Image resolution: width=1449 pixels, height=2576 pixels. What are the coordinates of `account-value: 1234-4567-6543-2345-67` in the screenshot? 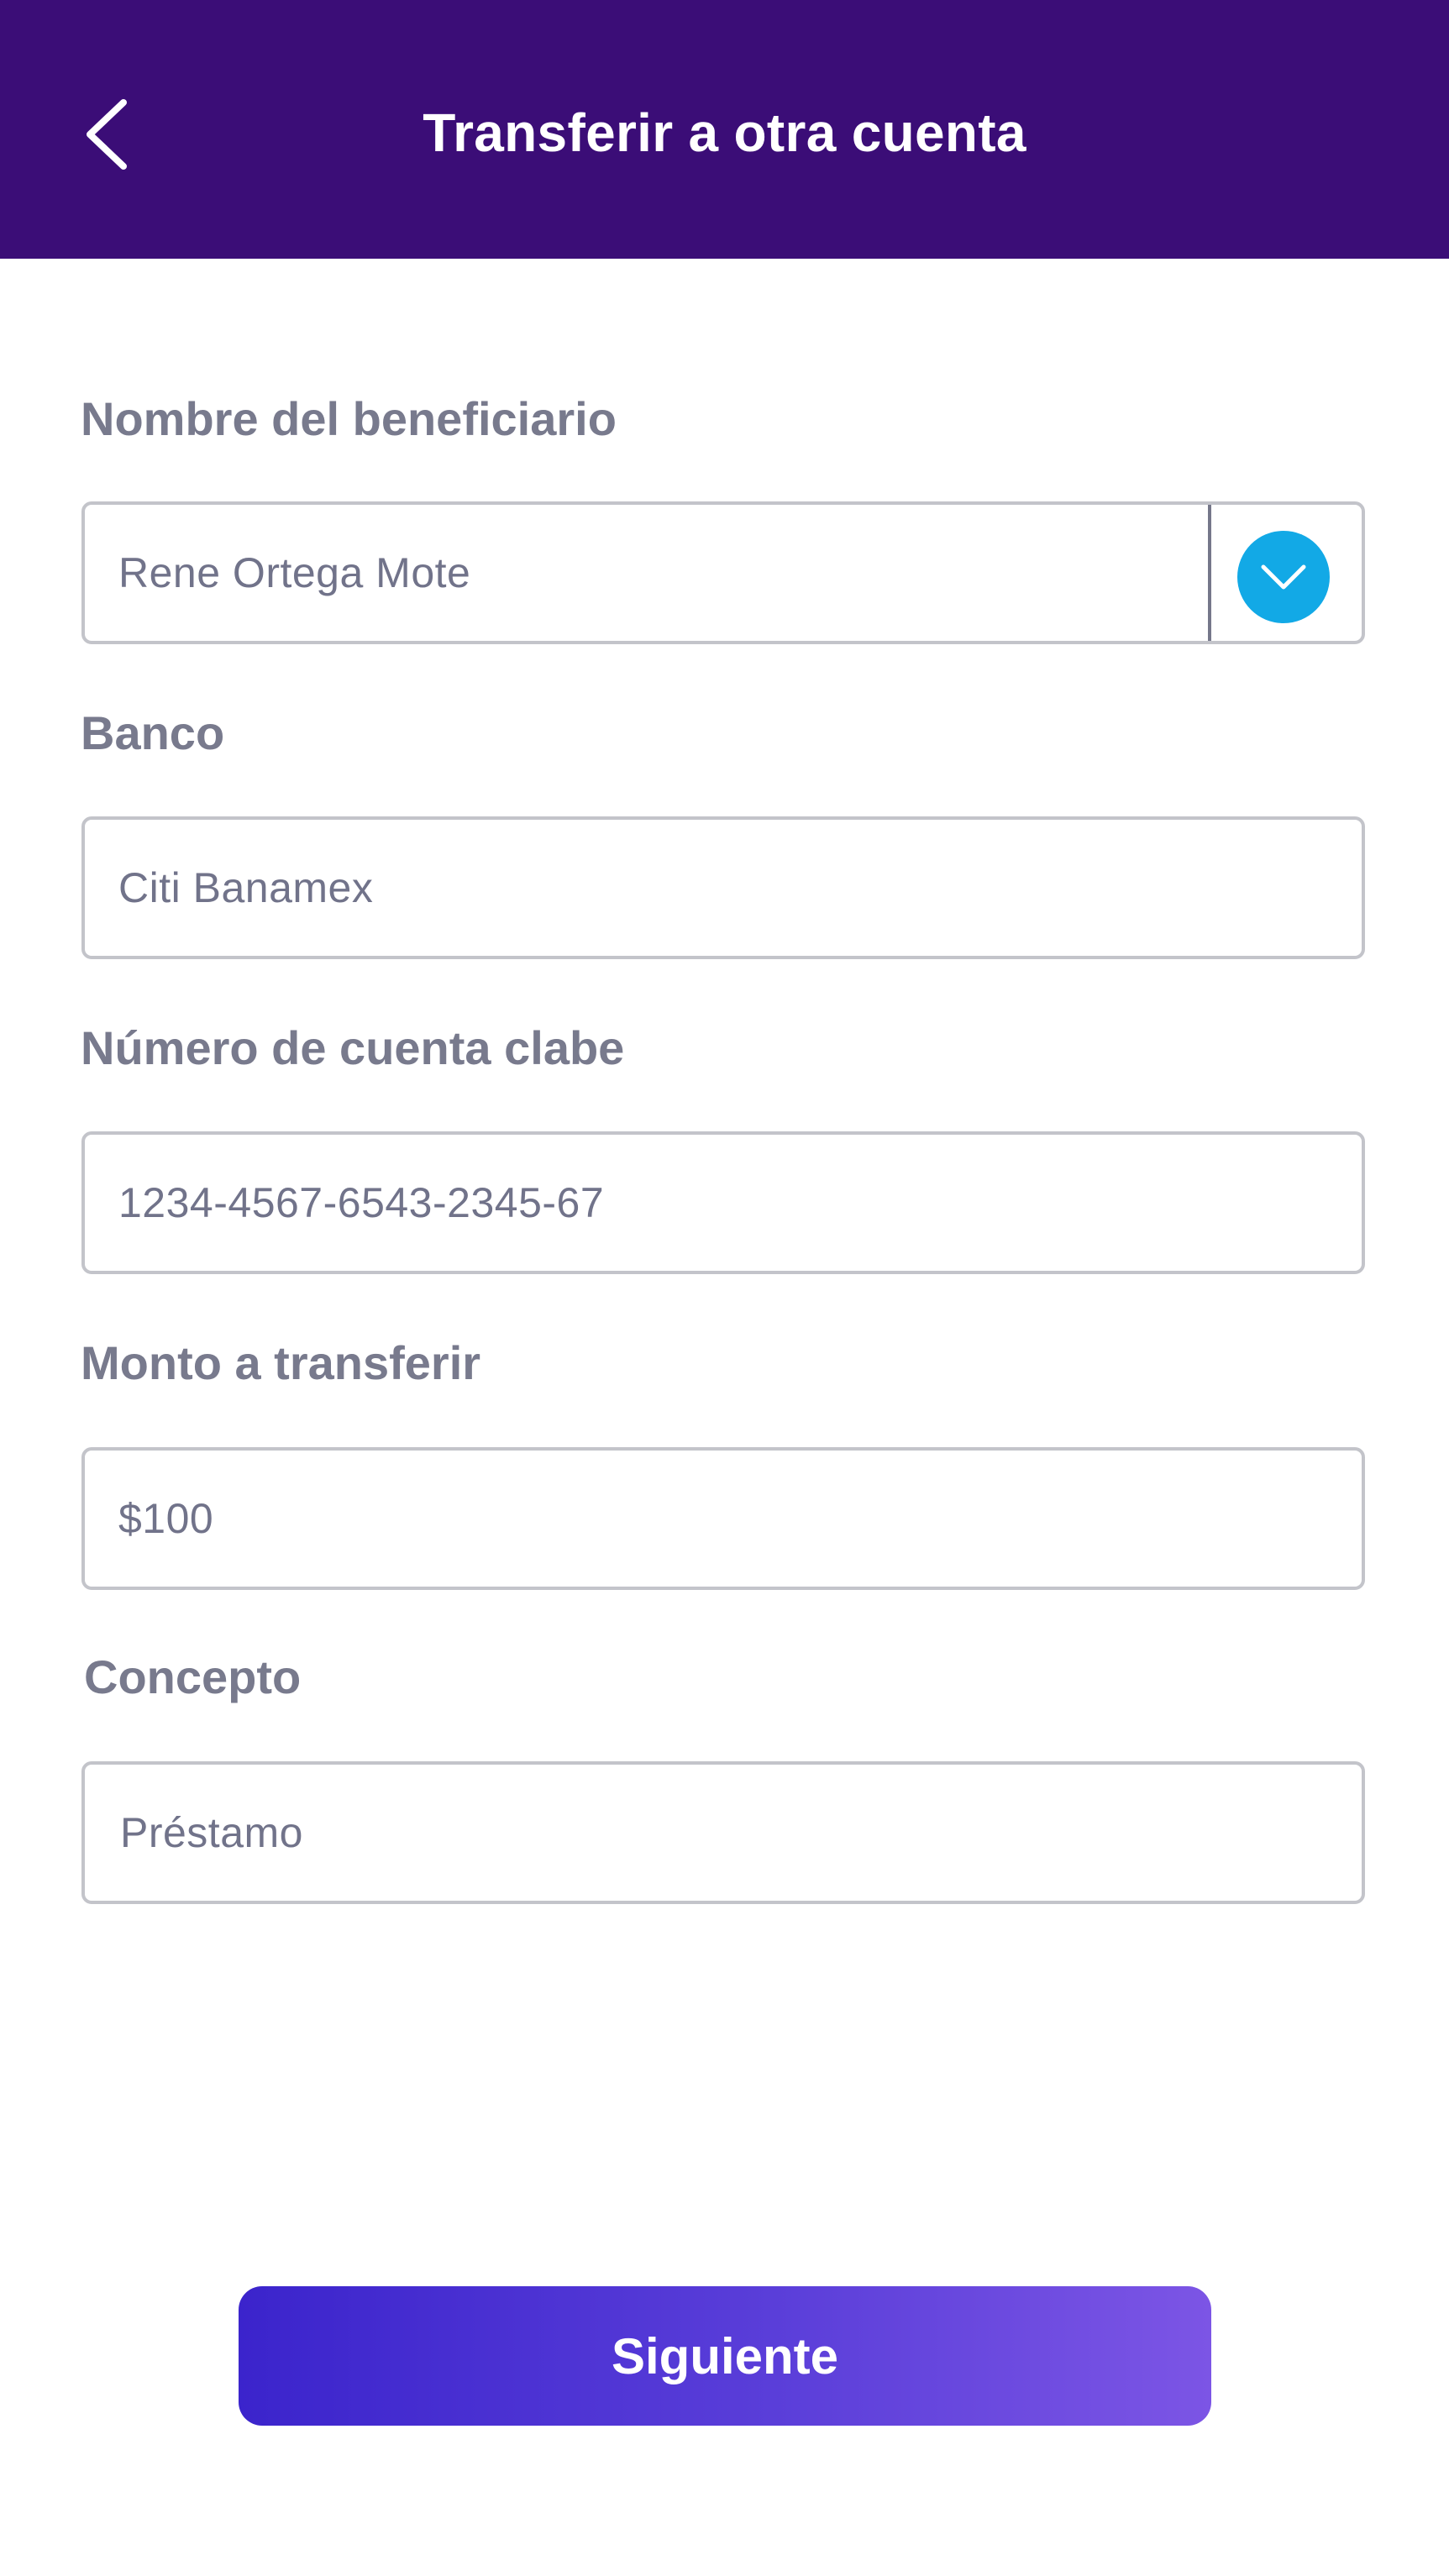 It's located at (361, 1202).